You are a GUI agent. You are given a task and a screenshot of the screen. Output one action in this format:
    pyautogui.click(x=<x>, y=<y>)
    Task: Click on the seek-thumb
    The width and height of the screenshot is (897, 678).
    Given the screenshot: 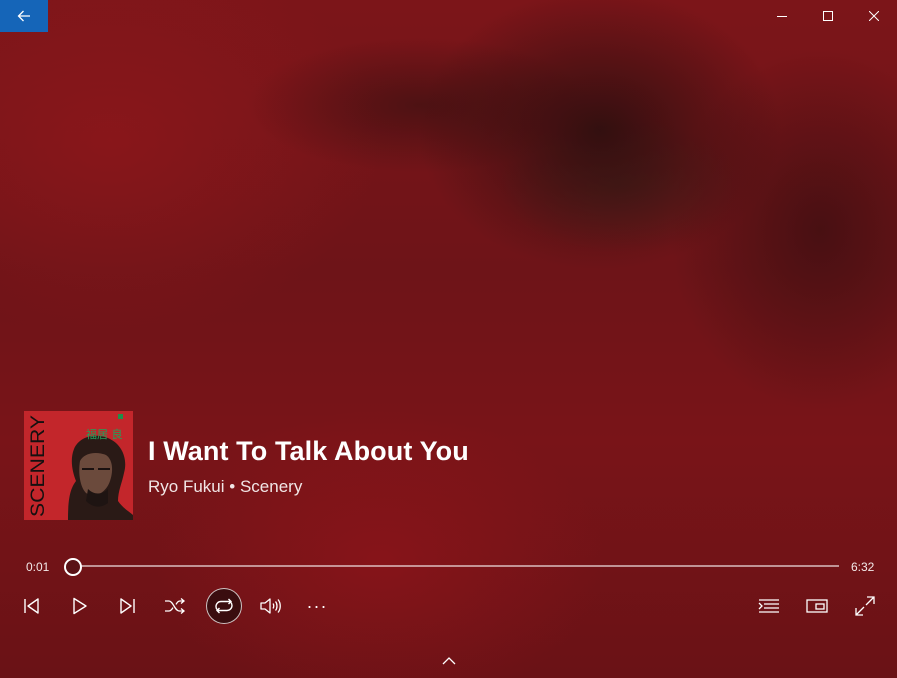 What is the action you would take?
    pyautogui.click(x=73, y=567)
    